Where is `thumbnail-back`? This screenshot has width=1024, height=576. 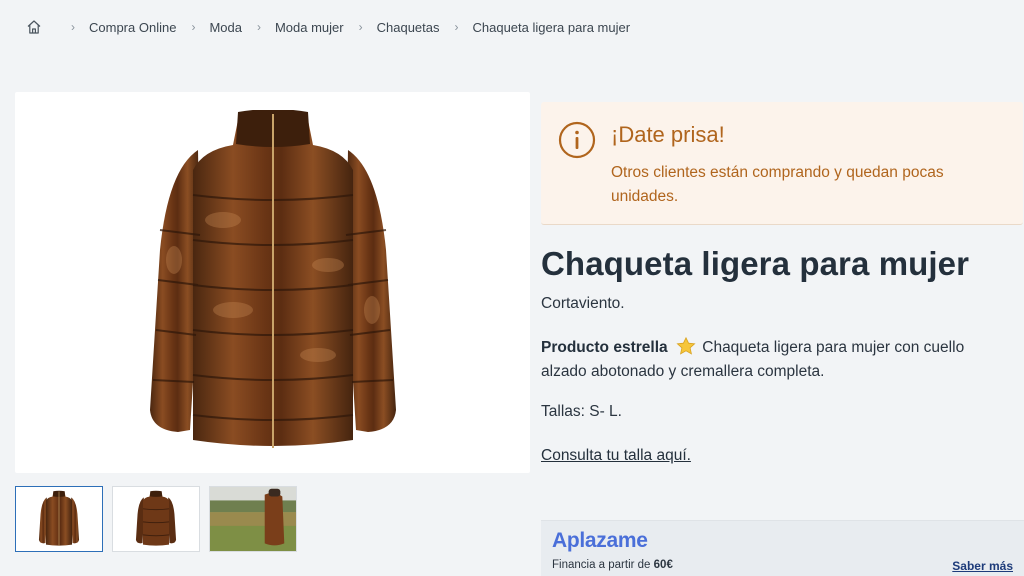 thumbnail-back is located at coordinates (156, 519).